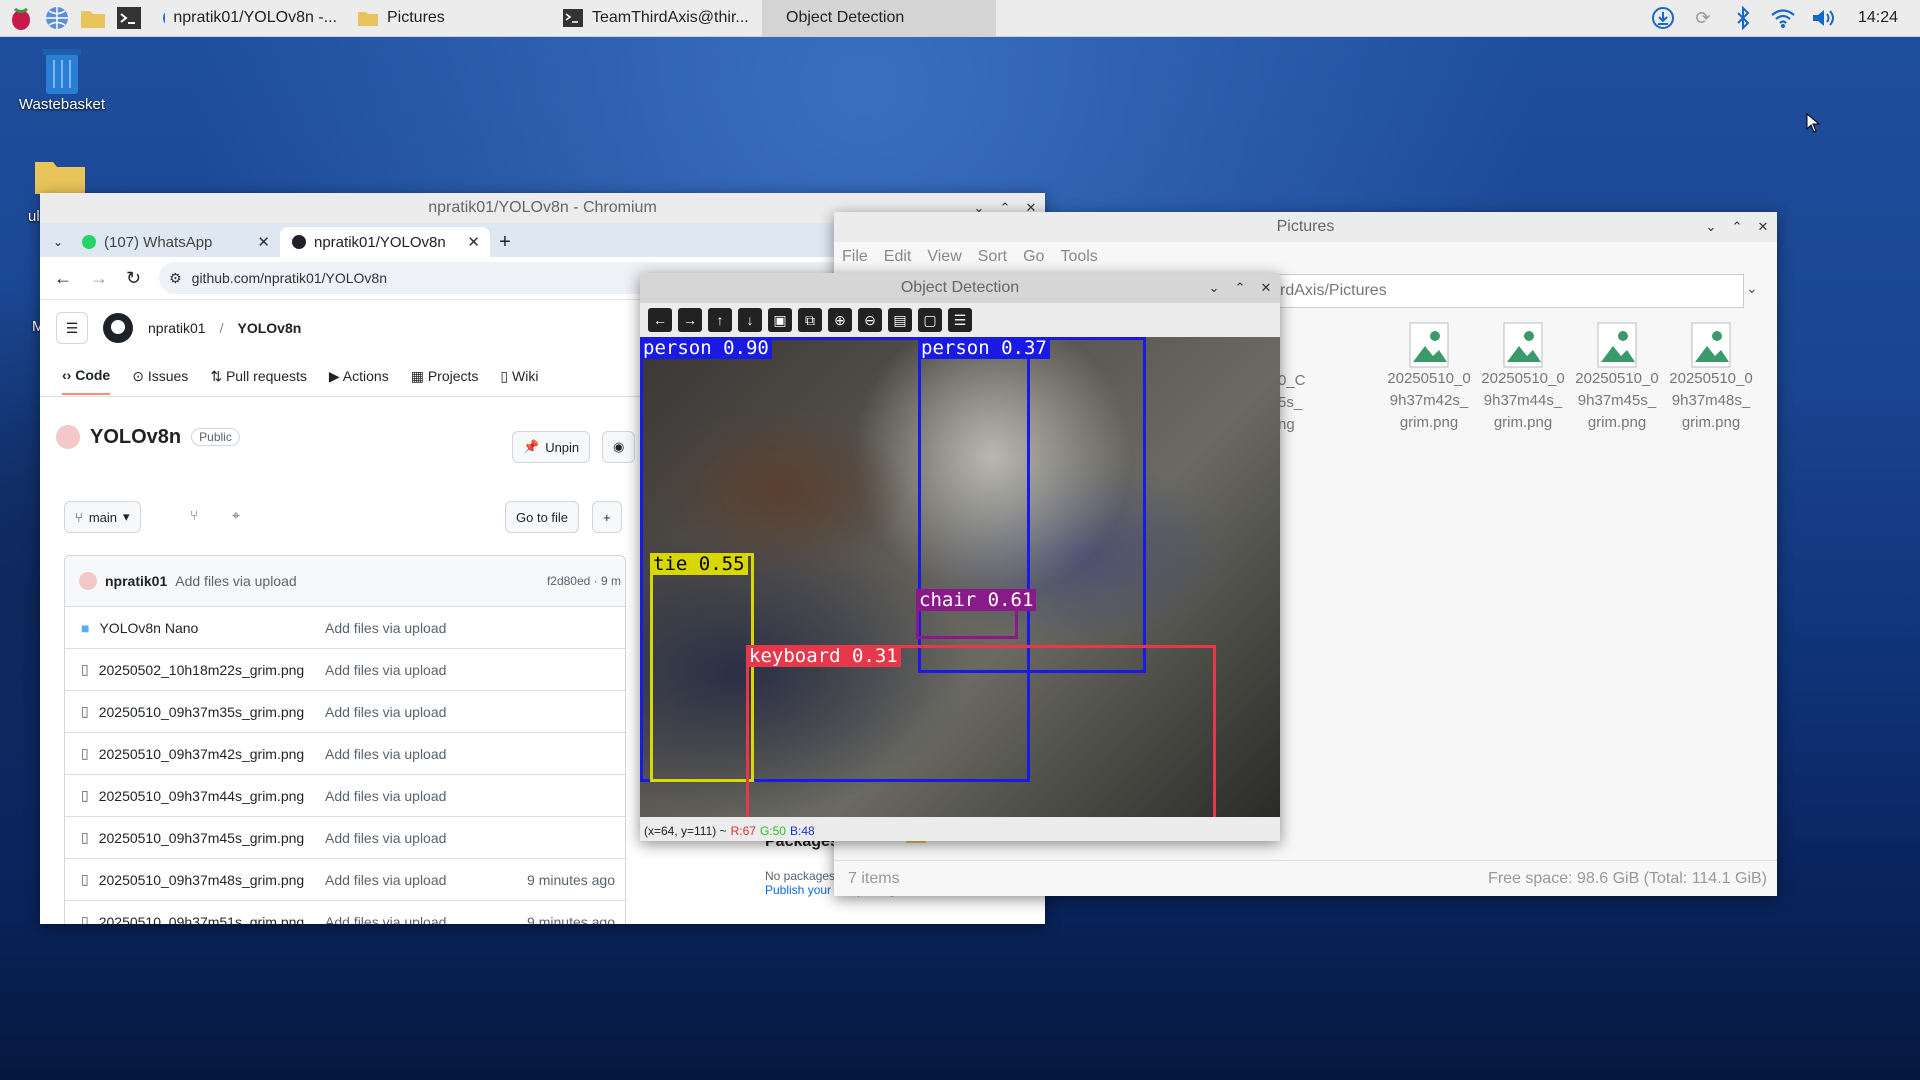 Image resolution: width=1920 pixels, height=1080 pixels. What do you see at coordinates (855, 257) in the screenshot?
I see `menu-file: File` at bounding box center [855, 257].